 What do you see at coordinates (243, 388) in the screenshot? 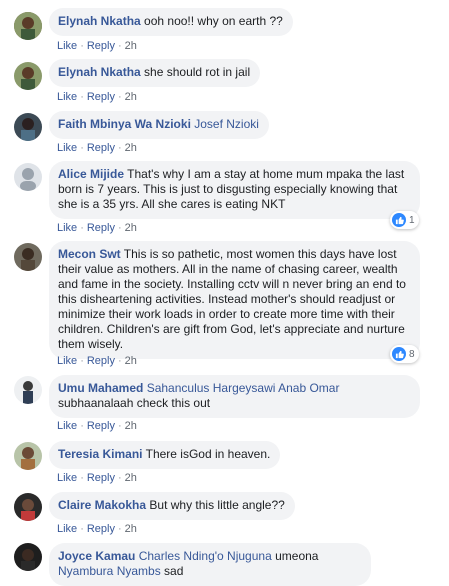
I see `mention-tag: Sahanculus Hargeysawi Anab Omar` at bounding box center [243, 388].